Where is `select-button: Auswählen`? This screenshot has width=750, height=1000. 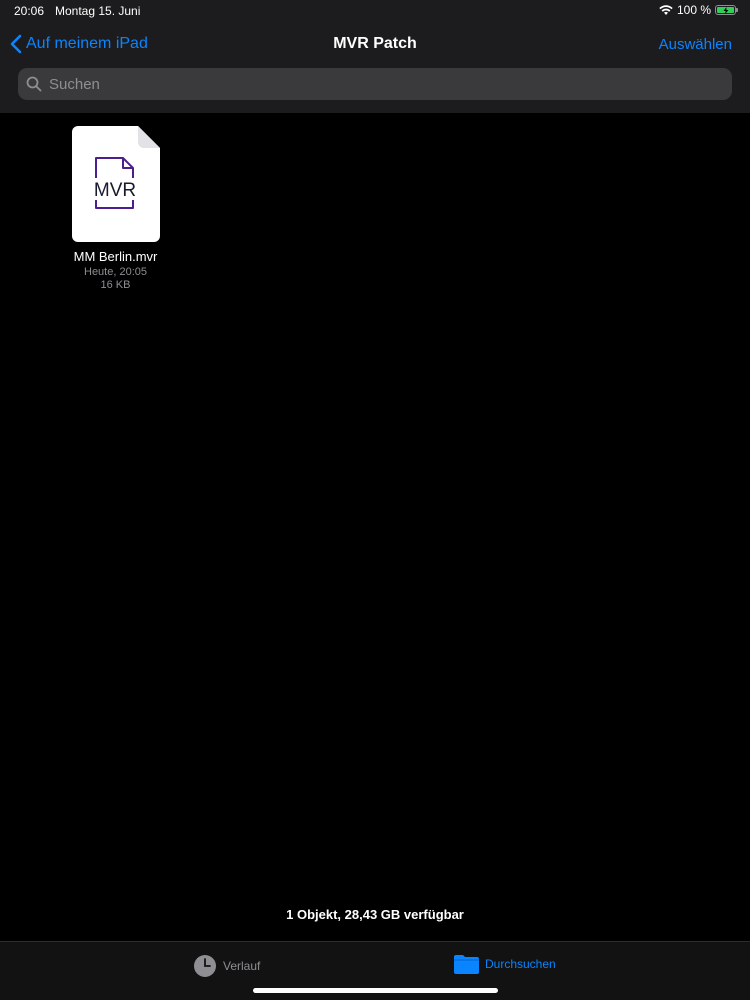
select-button: Auswählen is located at coordinates (695, 44).